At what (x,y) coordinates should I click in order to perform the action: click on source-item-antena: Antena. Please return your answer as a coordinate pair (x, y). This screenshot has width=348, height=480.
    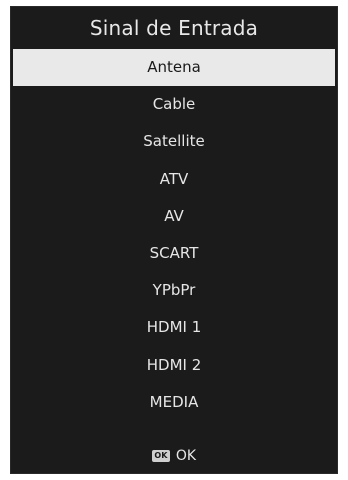
    Looking at the image, I should click on (174, 68).